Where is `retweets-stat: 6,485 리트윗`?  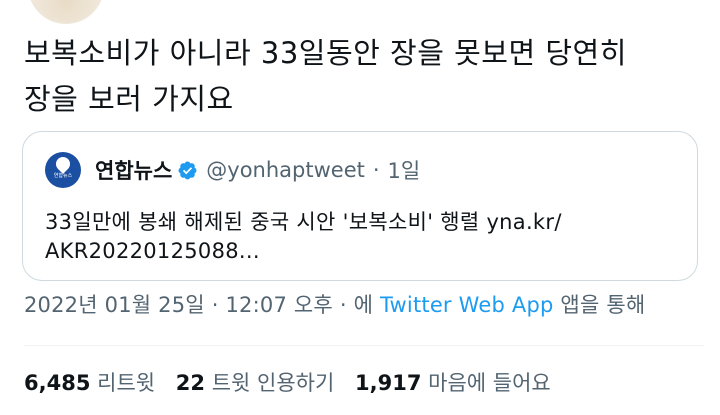 retweets-stat: 6,485 리트윗 is located at coordinates (89, 383).